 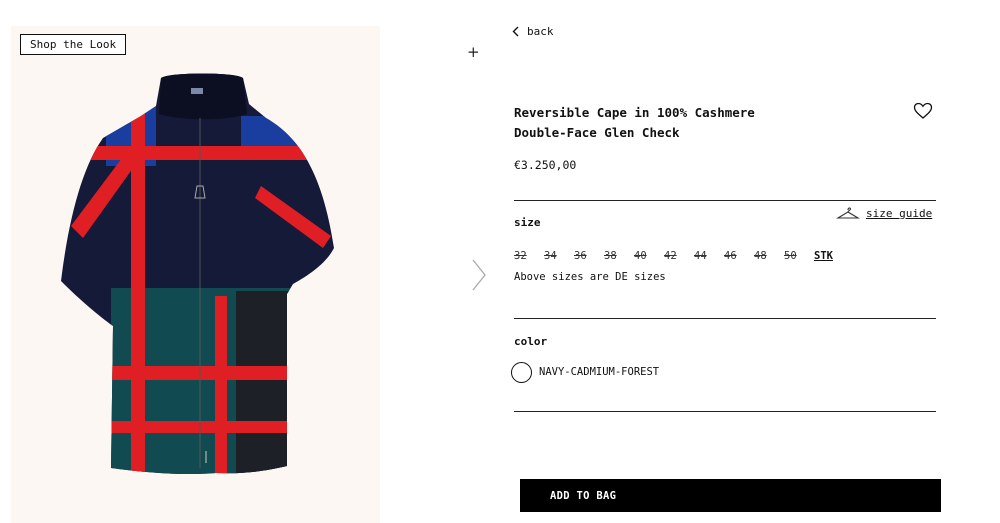 I want to click on size-option-46: 46, so click(x=739, y=256).